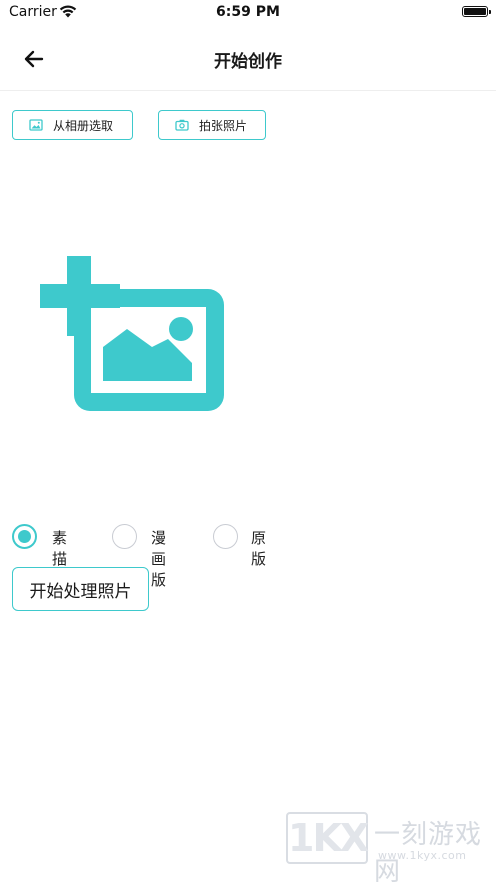 Image resolution: width=496 pixels, height=888 pixels. What do you see at coordinates (476, 11) in the screenshot?
I see `battery-icon` at bounding box center [476, 11].